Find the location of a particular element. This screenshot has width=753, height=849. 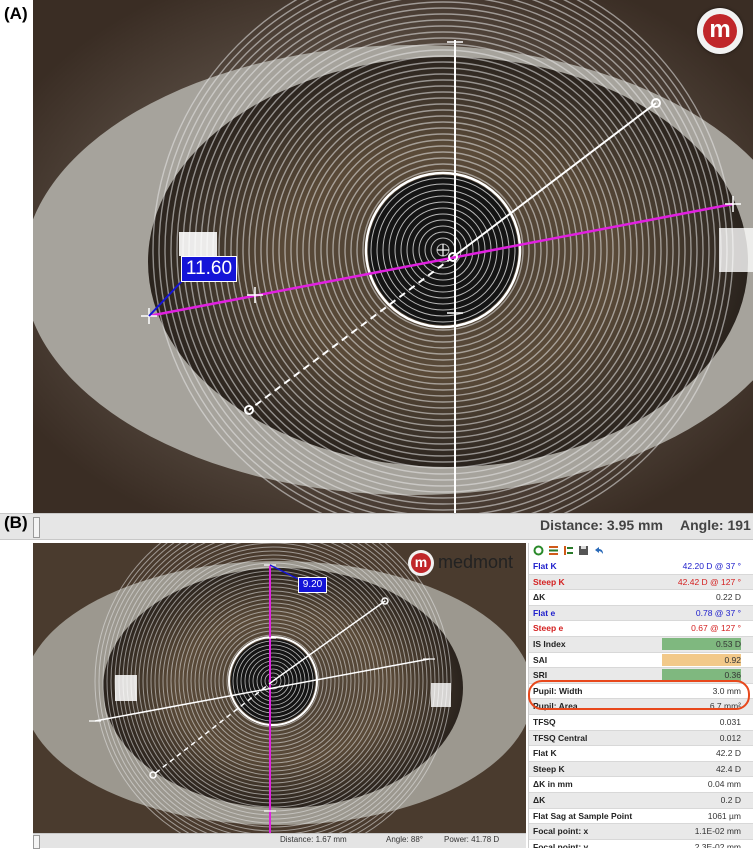

table-row: Focal point: y 2.3E-02 mm is located at coordinates (641, 844).